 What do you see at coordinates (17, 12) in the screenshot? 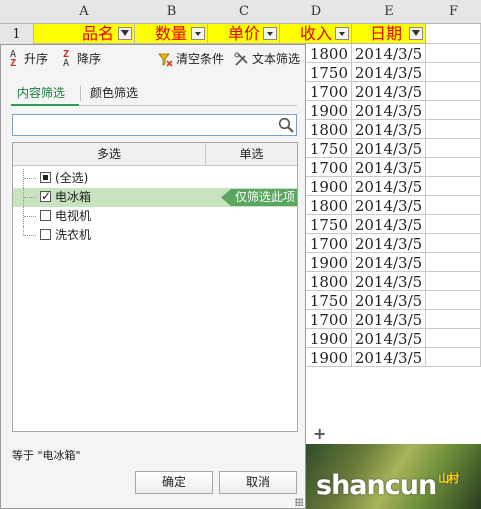
I see `corner-cell` at bounding box center [17, 12].